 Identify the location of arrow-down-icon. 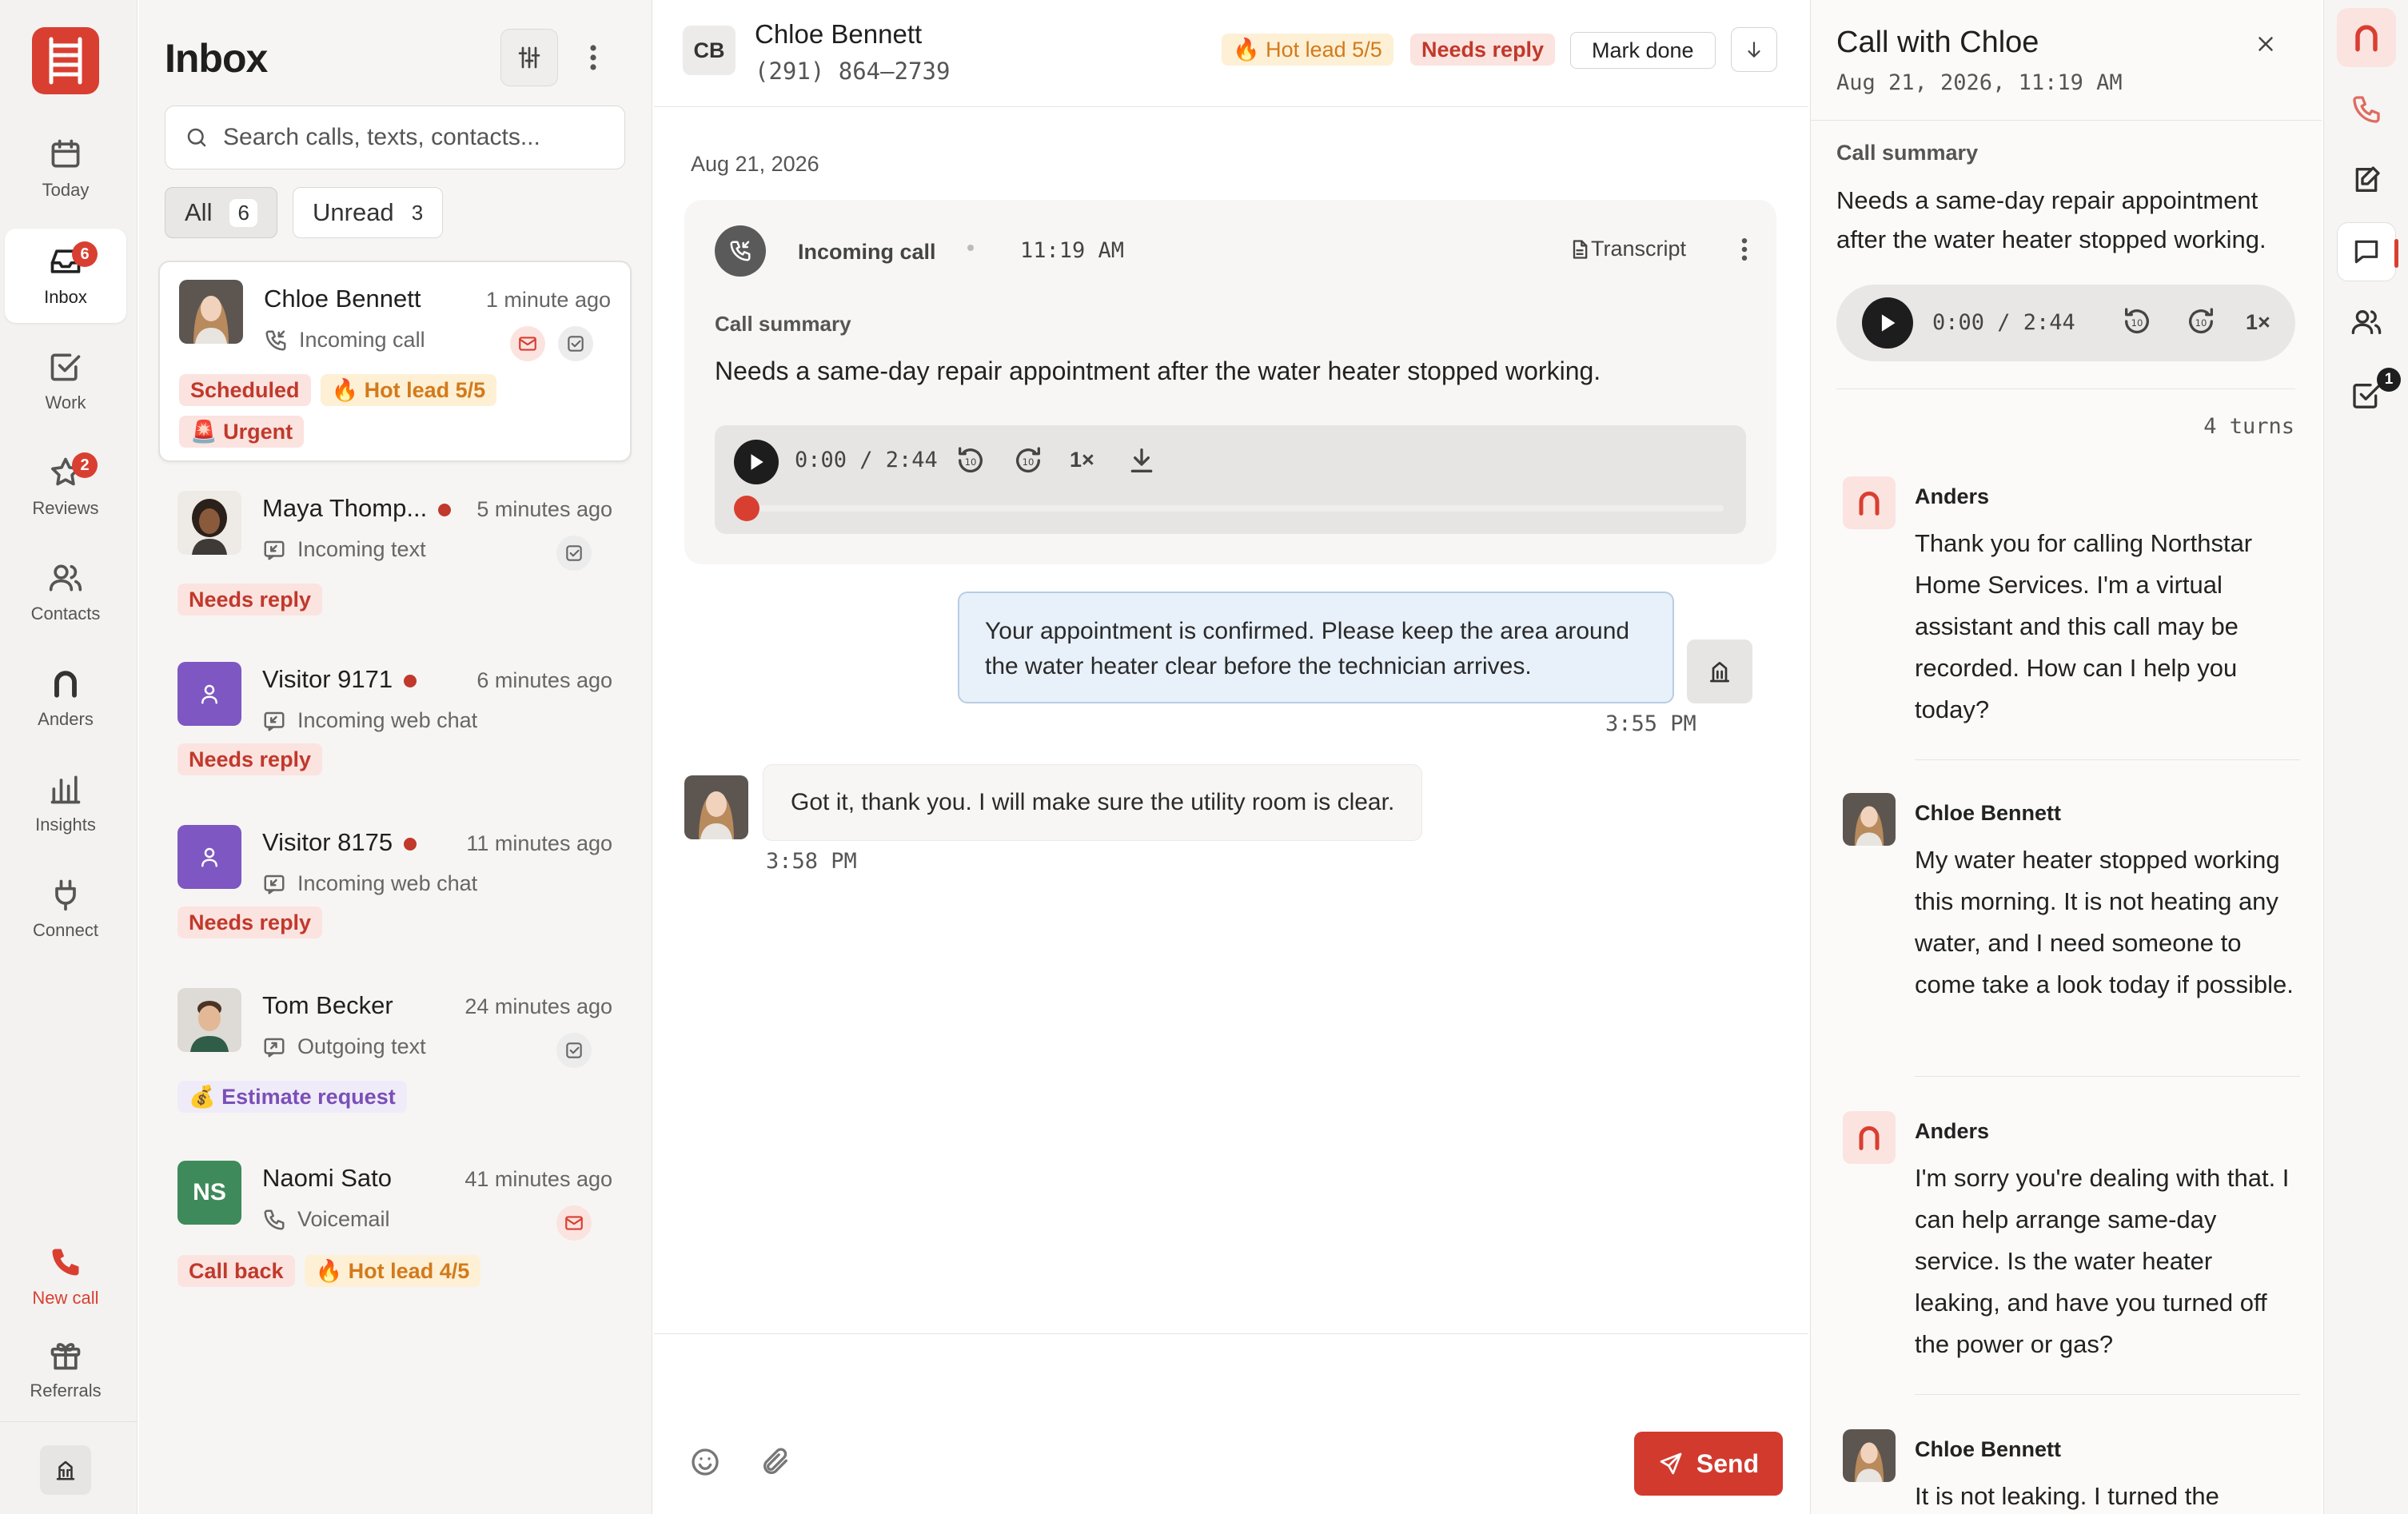
(1754, 50).